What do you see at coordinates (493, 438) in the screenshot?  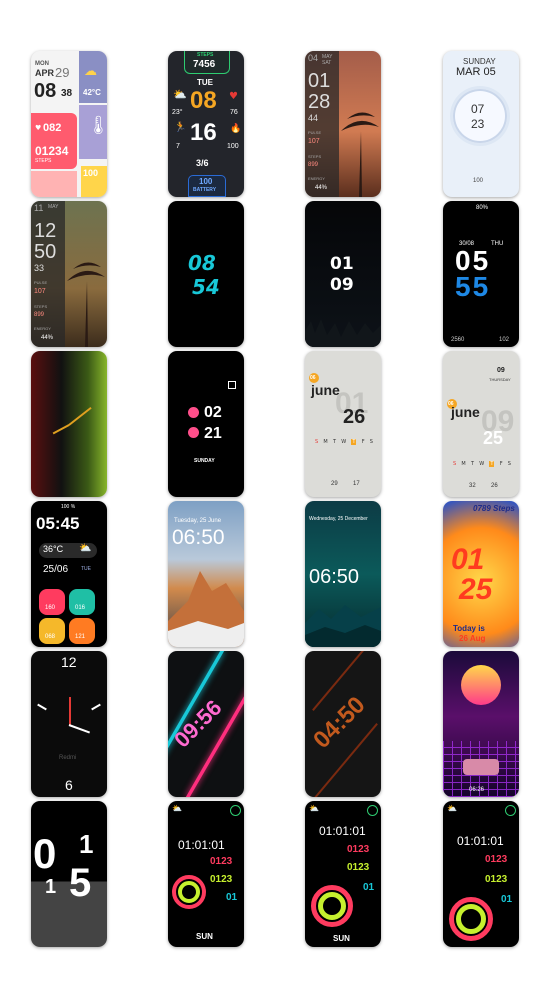 I see `day: 25` at bounding box center [493, 438].